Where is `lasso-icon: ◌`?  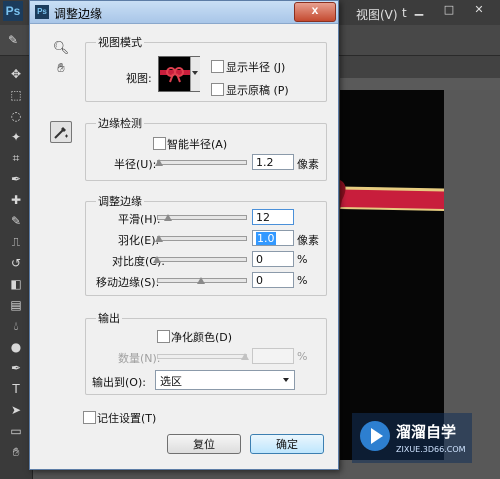 lasso-icon: ◌ is located at coordinates (16, 116).